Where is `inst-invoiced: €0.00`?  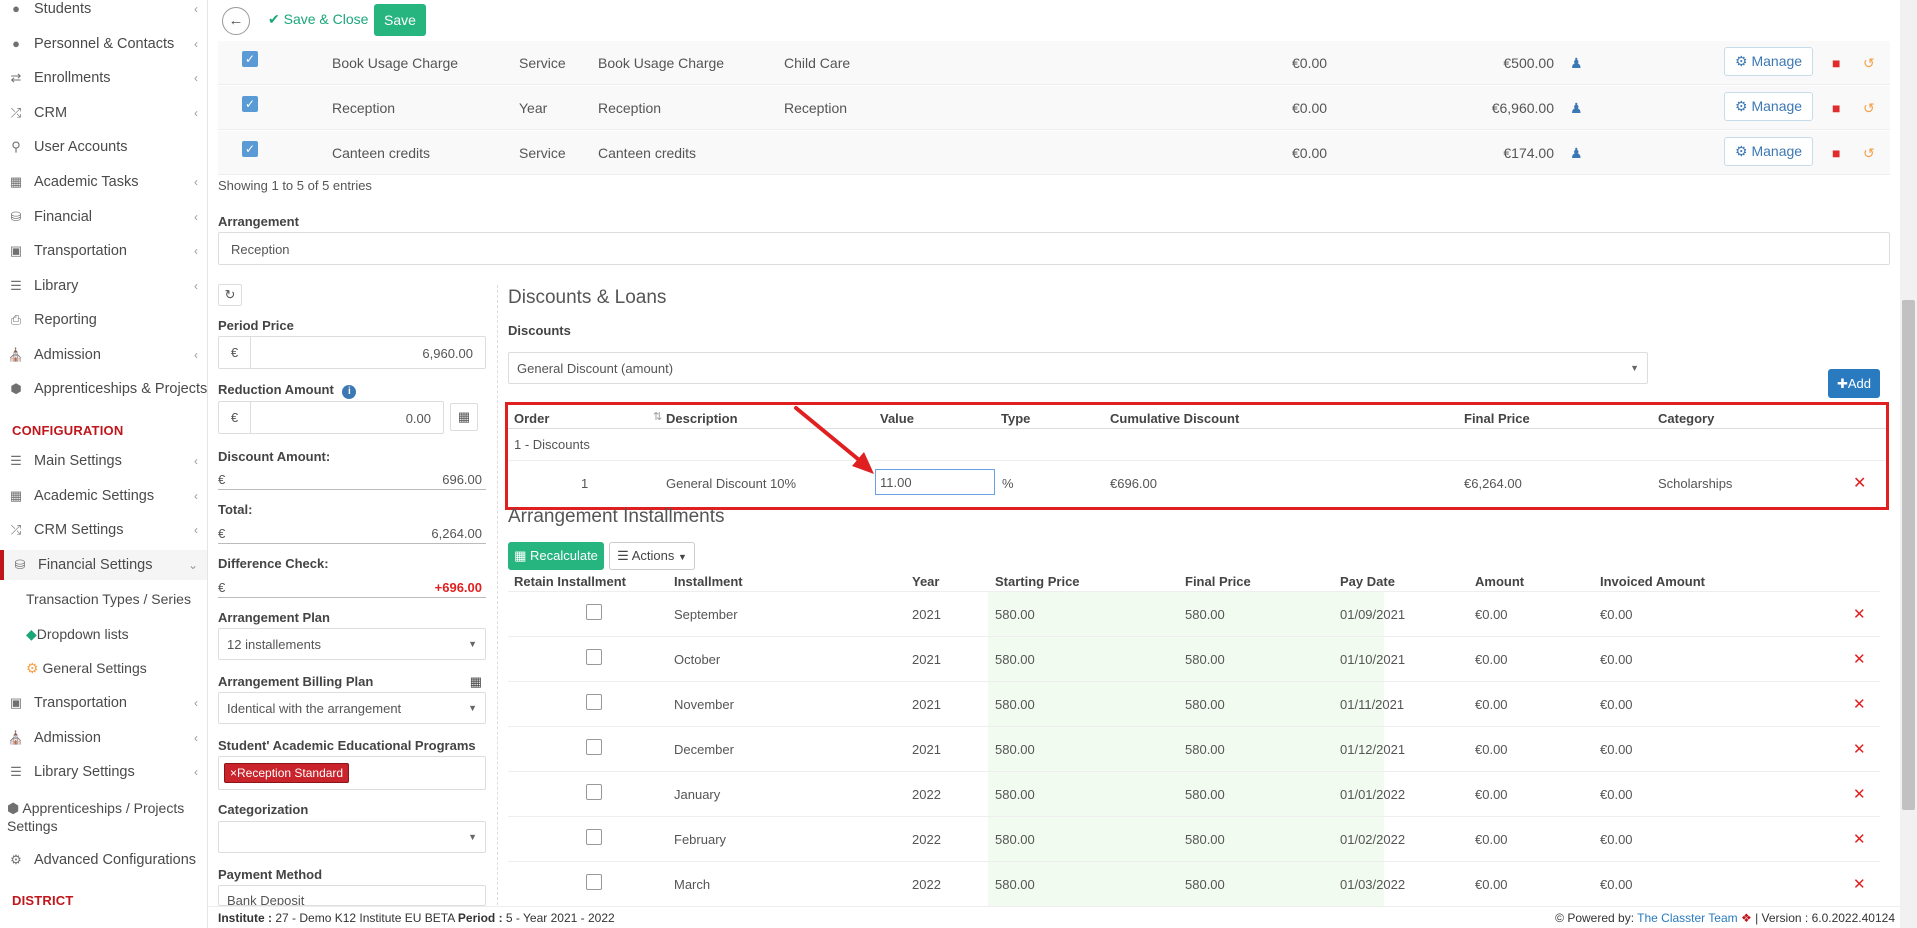
inst-invoiced: €0.00 is located at coordinates (1616, 659).